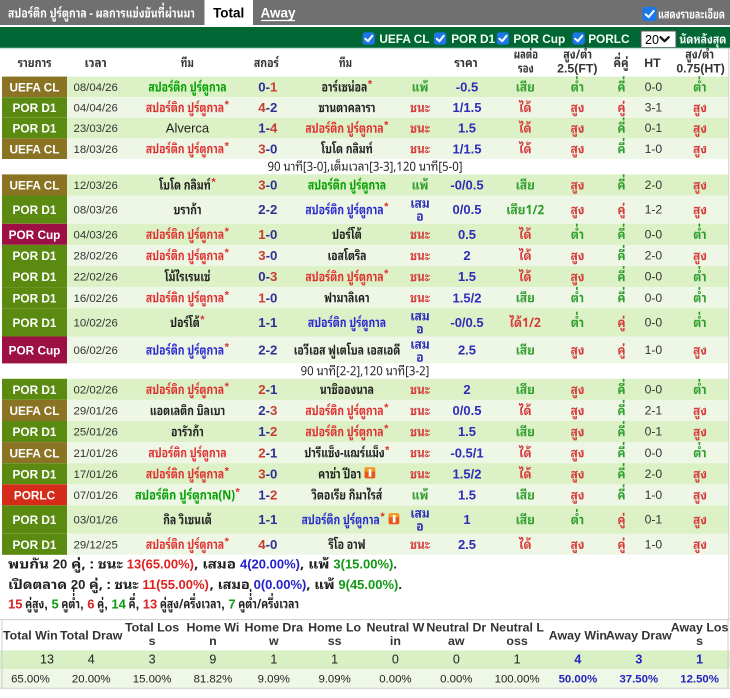  What do you see at coordinates (188, 128) in the screenshot?
I see `svg-text: Alverca` at bounding box center [188, 128].